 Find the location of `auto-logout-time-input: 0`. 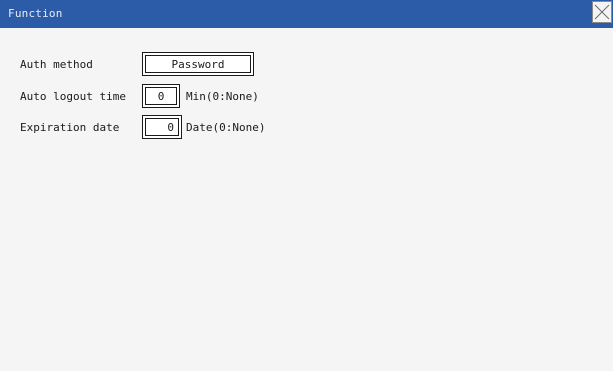

auto-logout-time-input: 0 is located at coordinates (161, 96).